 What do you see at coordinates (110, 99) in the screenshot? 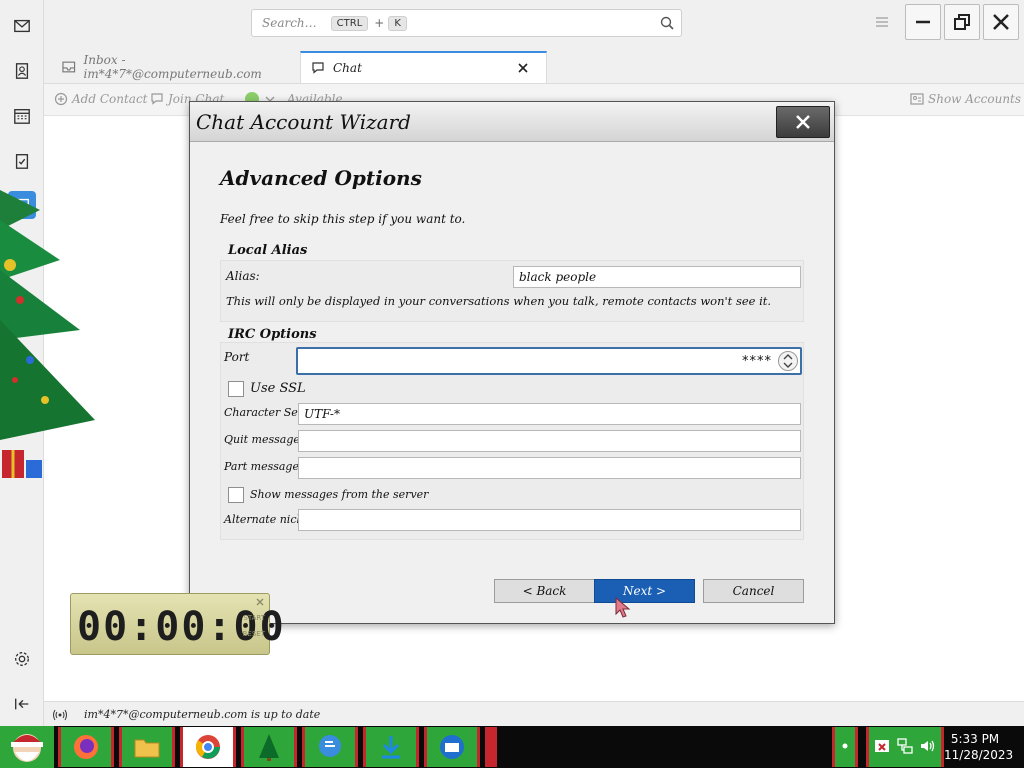
I see `add-contact-label: Add Contact` at bounding box center [110, 99].